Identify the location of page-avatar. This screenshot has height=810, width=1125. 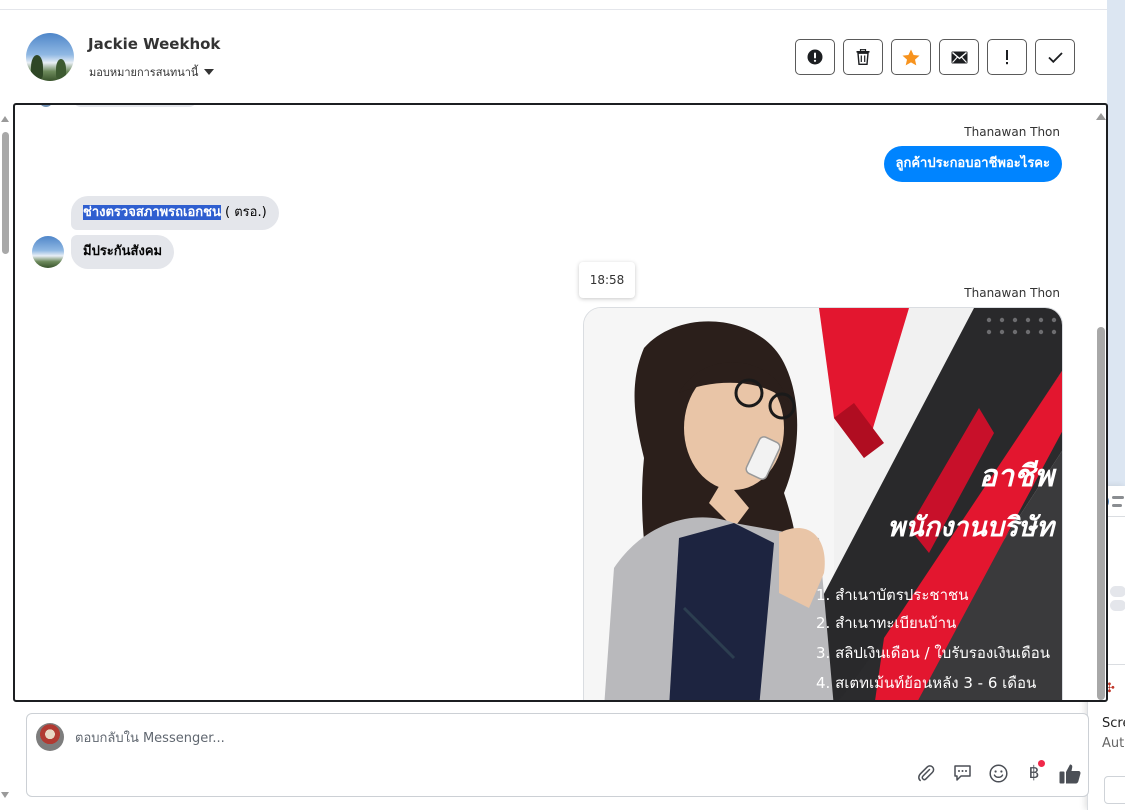
(50, 737).